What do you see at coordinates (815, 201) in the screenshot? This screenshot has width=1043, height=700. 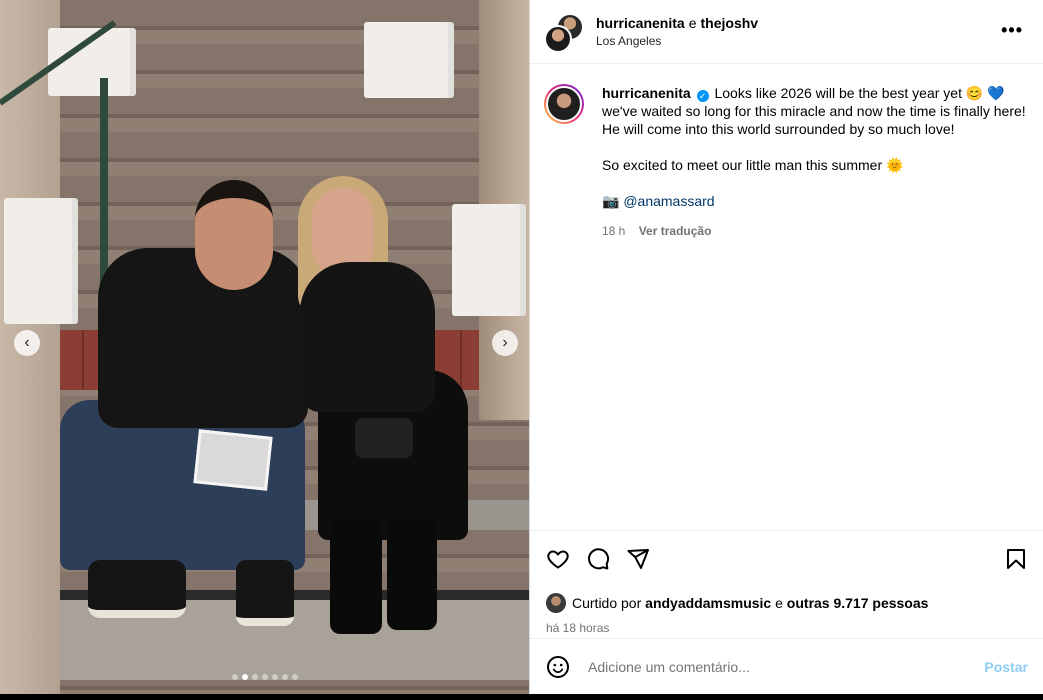 I see `caption-credit: 📷 @anamassard` at bounding box center [815, 201].